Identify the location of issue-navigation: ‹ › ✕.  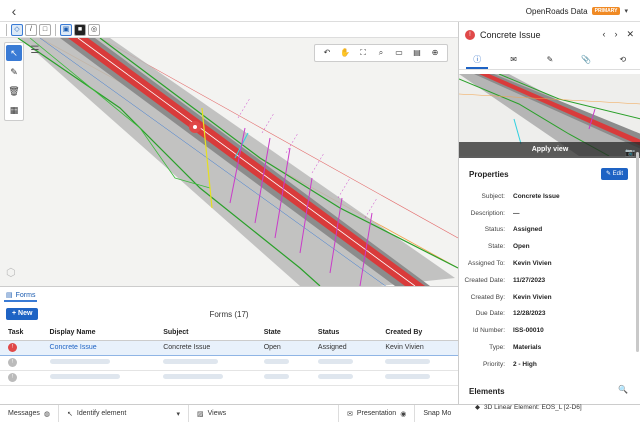
(618, 34).